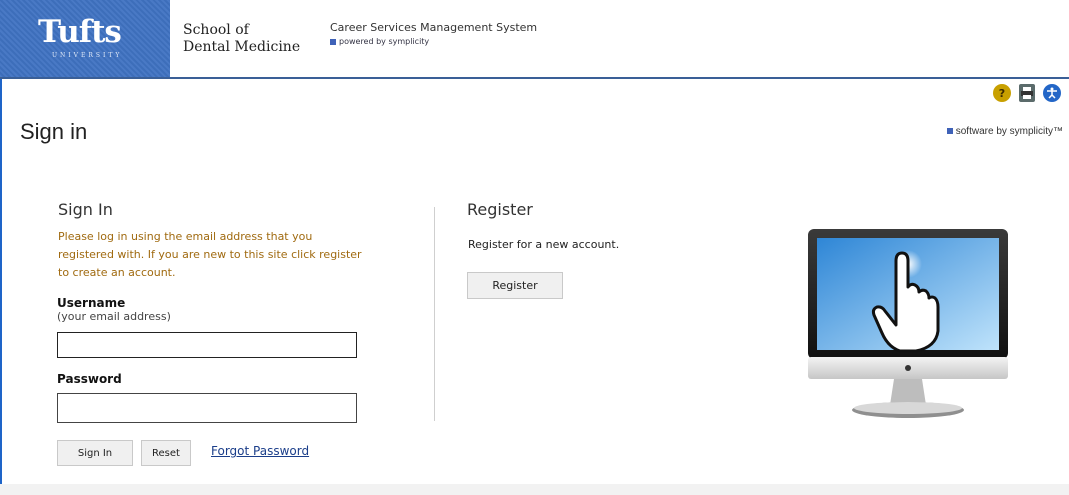 The image size is (1069, 495). I want to click on username-hint: (your email address), so click(114, 316).